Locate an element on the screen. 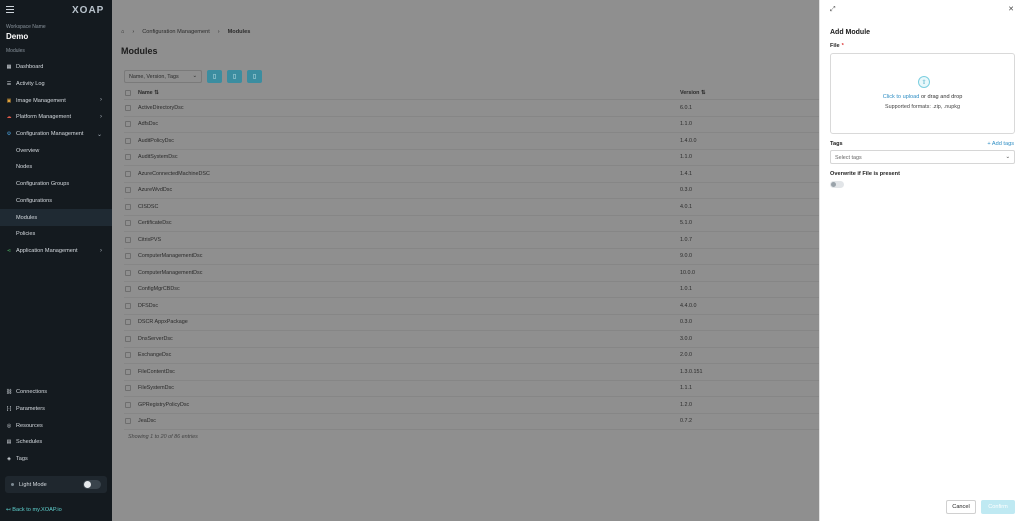 The image size is (1024, 521). table-row: ComputerManagementDsc 10.0.0 is located at coordinates (528, 273).